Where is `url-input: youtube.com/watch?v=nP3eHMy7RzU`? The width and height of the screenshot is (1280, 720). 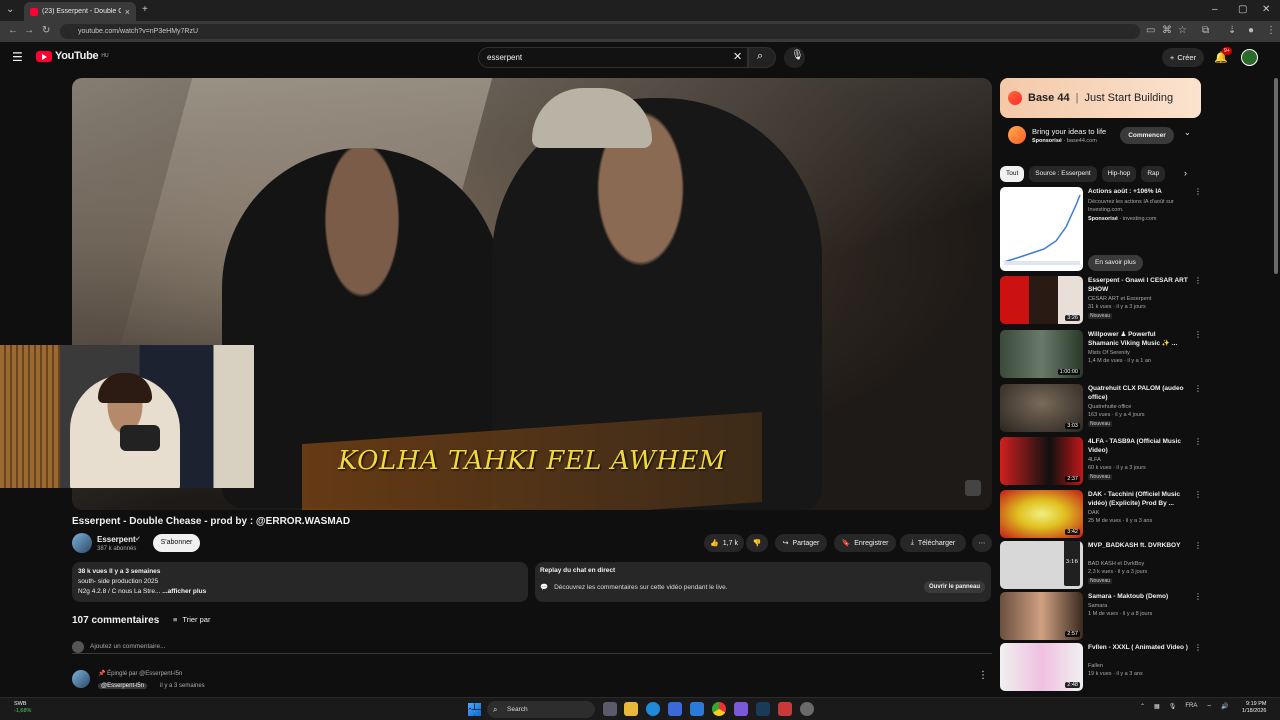 url-input: youtube.com/watch?v=nP3eHMy7RzU is located at coordinates (600, 31).